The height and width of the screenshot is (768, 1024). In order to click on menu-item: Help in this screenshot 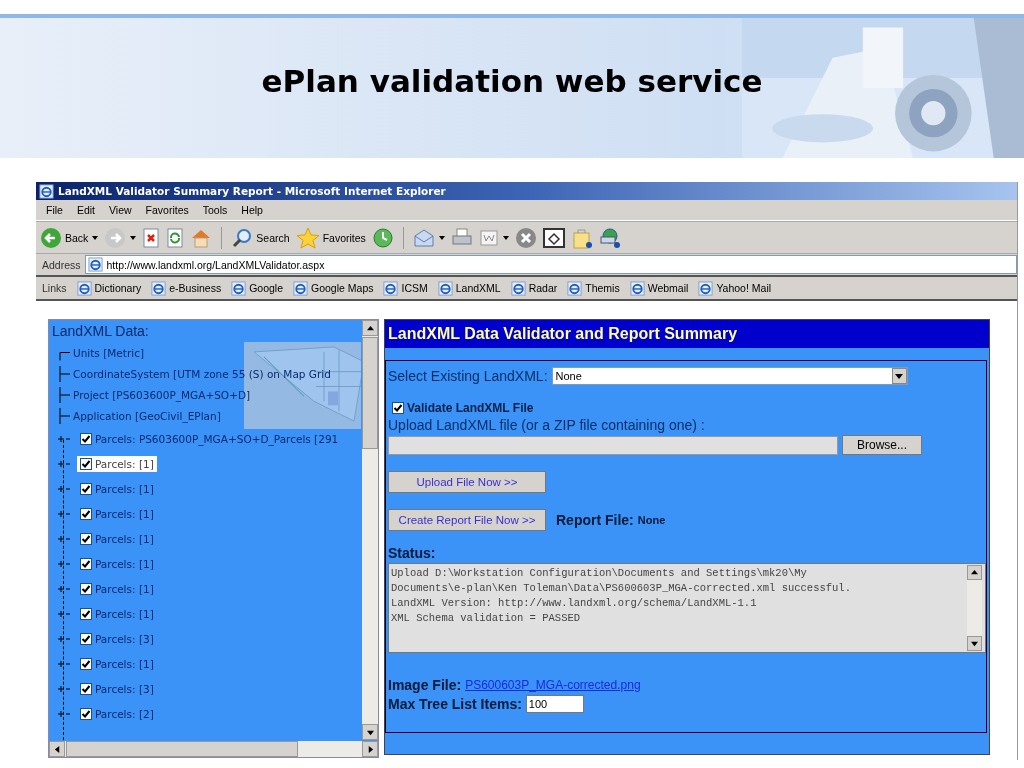, I will do `click(252, 210)`.